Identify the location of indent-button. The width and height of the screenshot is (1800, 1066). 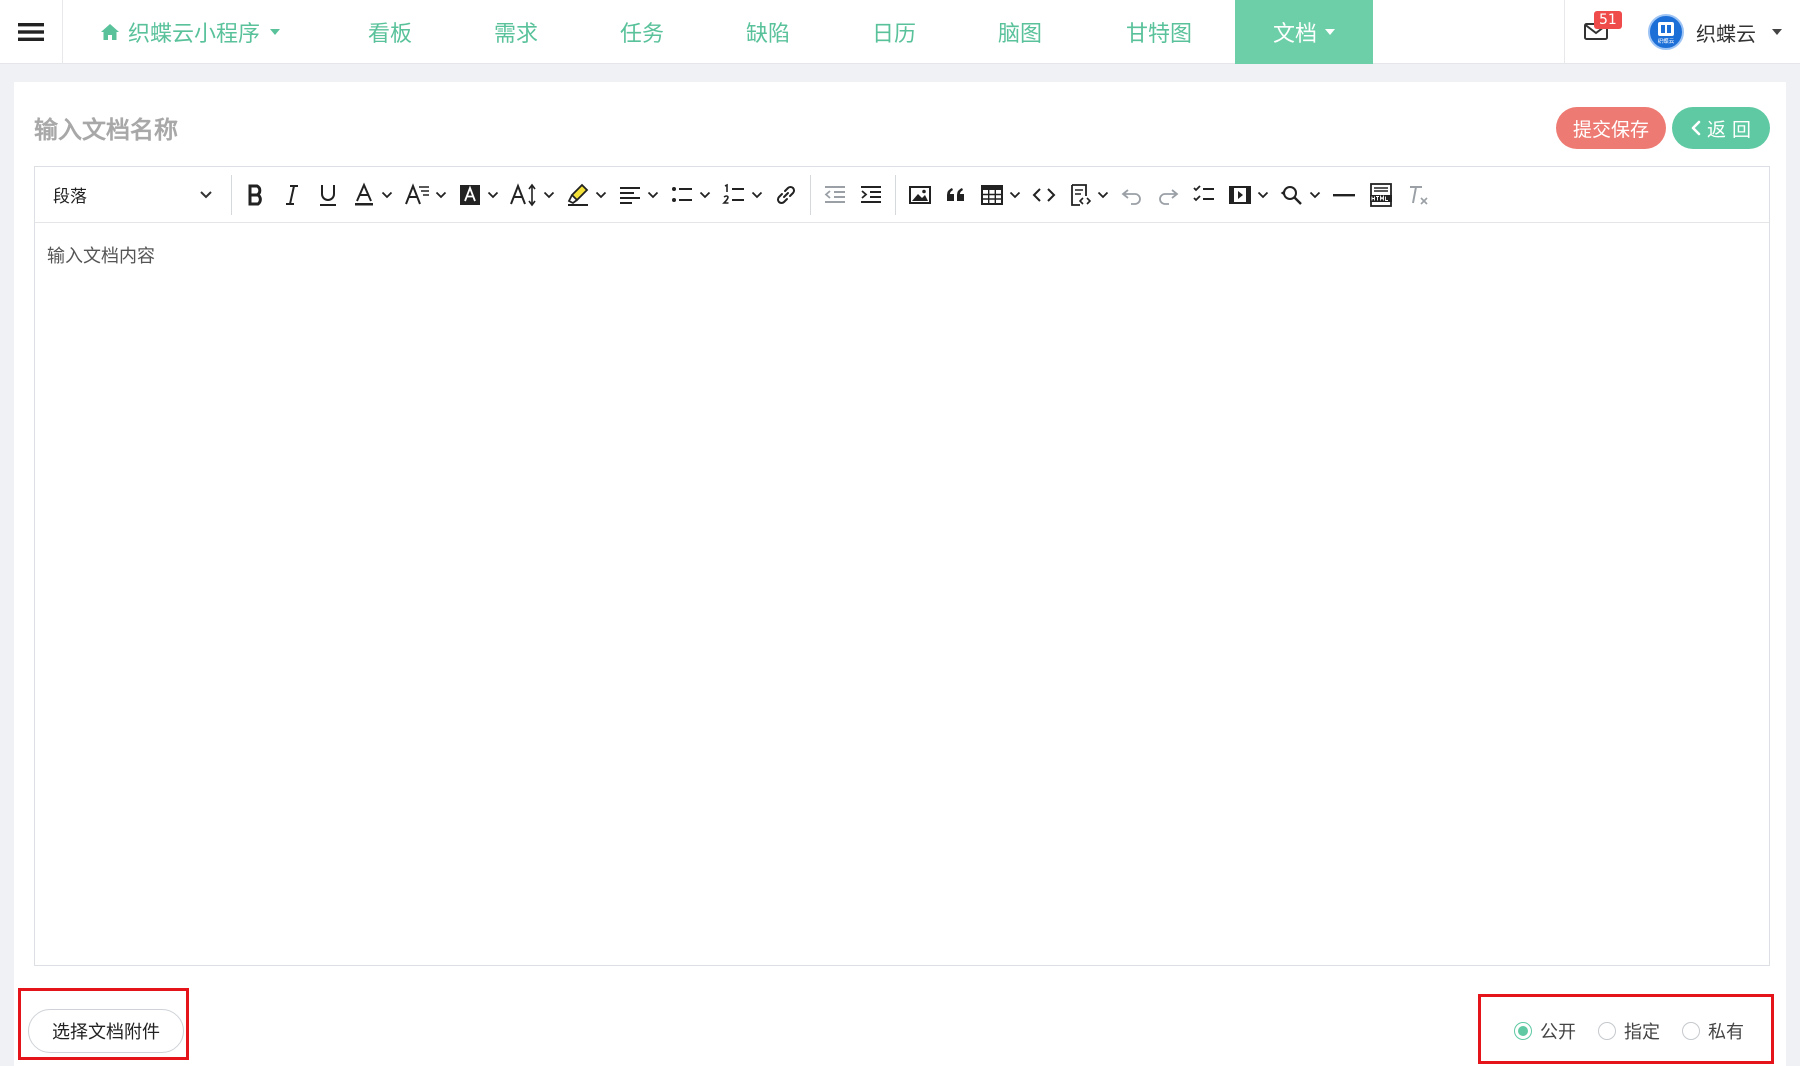
(871, 195).